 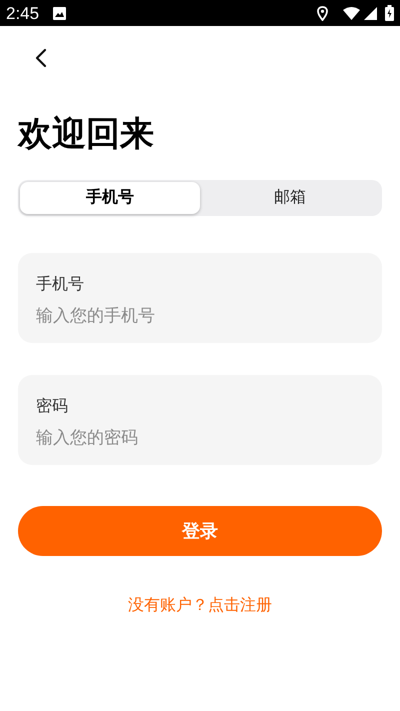 I want to click on tab: 邮箱, so click(x=290, y=198).